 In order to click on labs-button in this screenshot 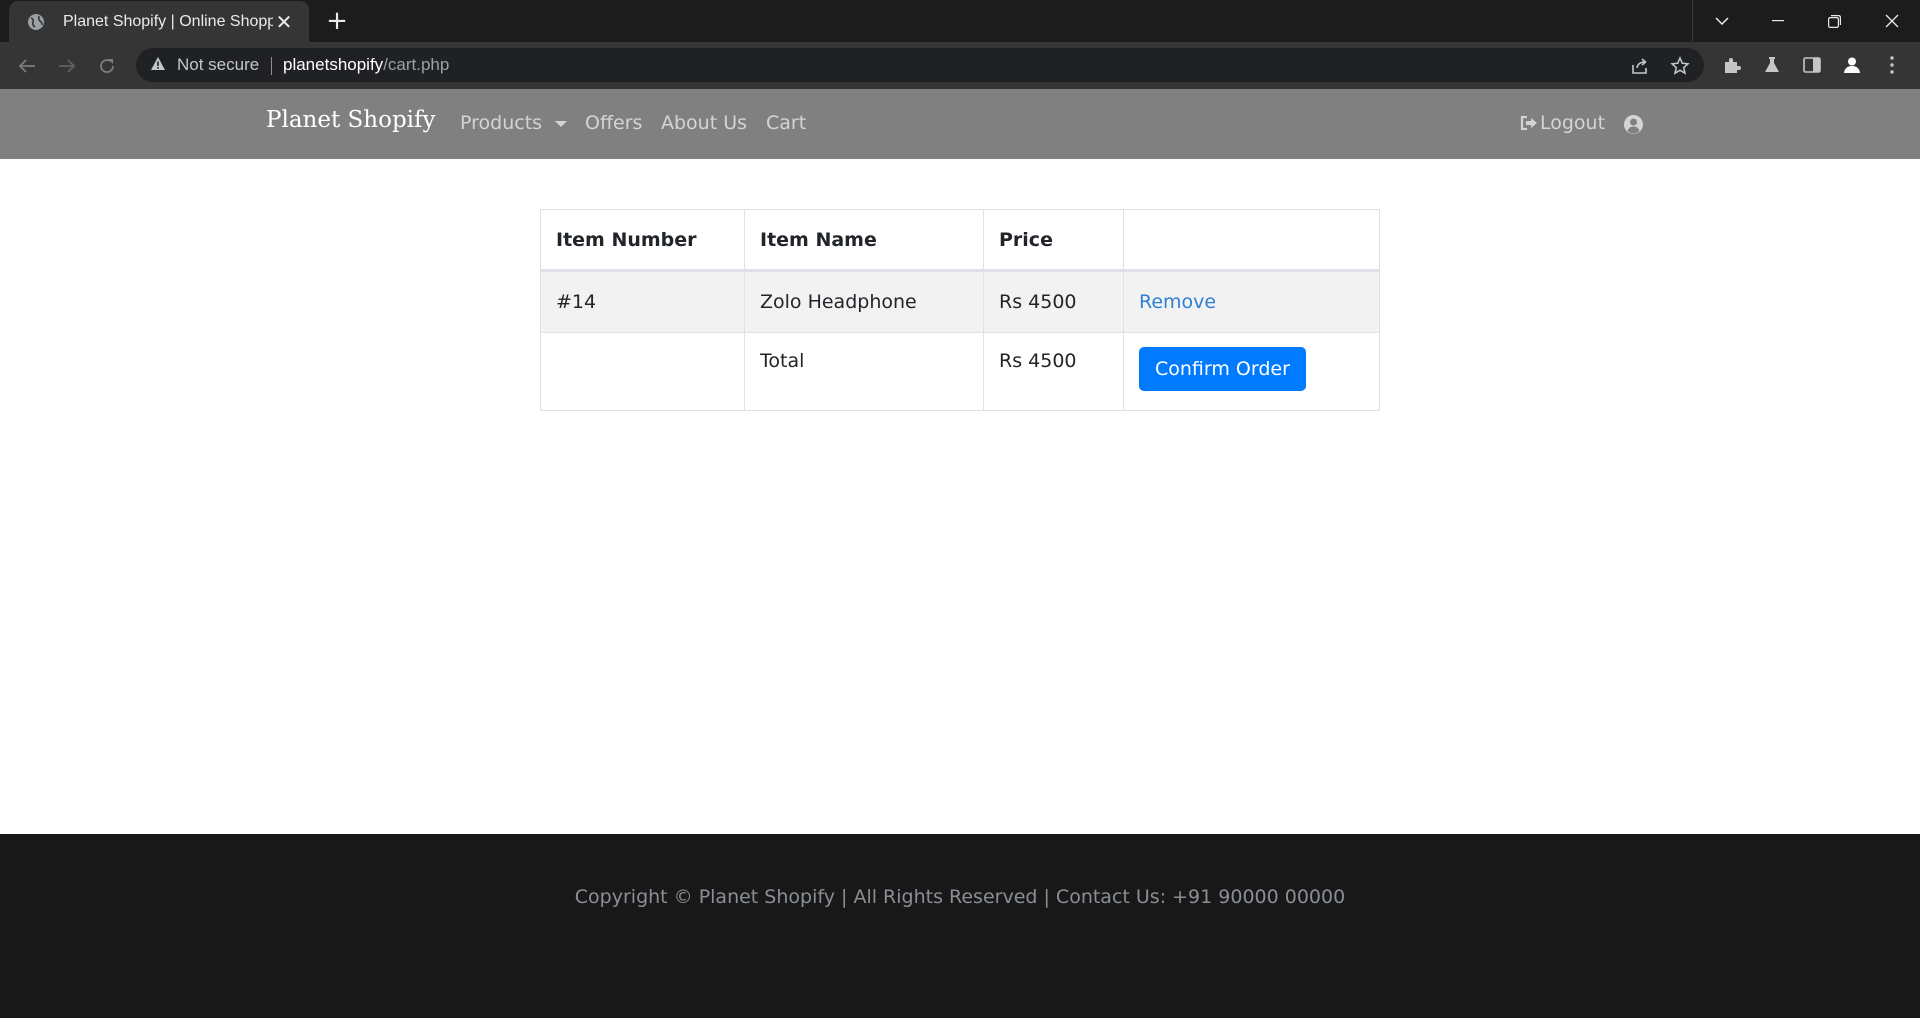, I will do `click(1772, 65)`.